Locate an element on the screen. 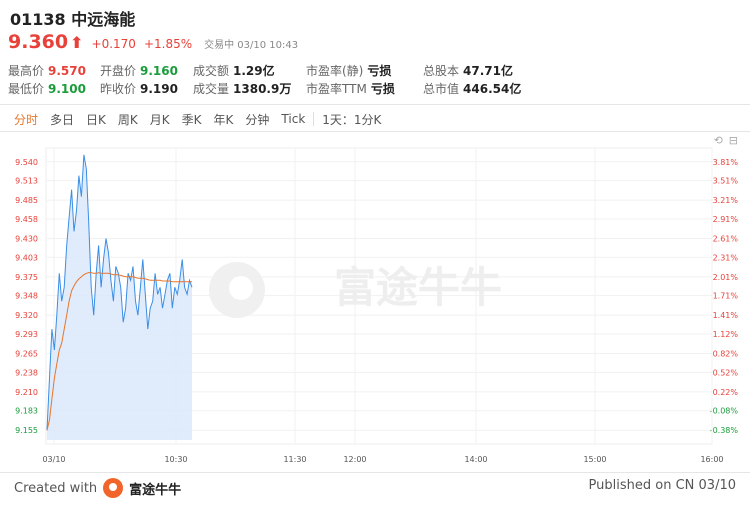  y-tick-right: 1.71% is located at coordinates (726, 296).